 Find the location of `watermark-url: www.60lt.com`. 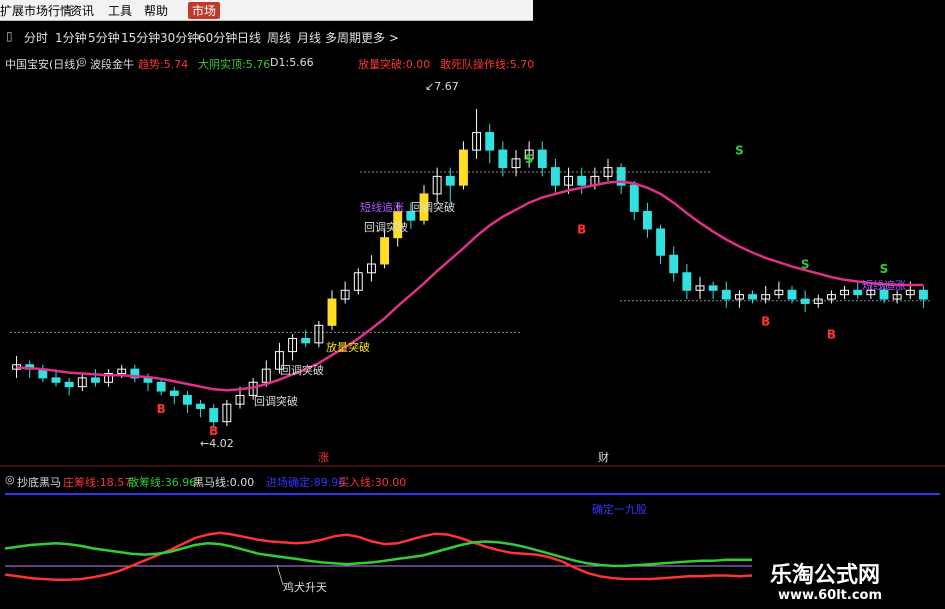

watermark-url: www.60lt.com is located at coordinates (830, 595).